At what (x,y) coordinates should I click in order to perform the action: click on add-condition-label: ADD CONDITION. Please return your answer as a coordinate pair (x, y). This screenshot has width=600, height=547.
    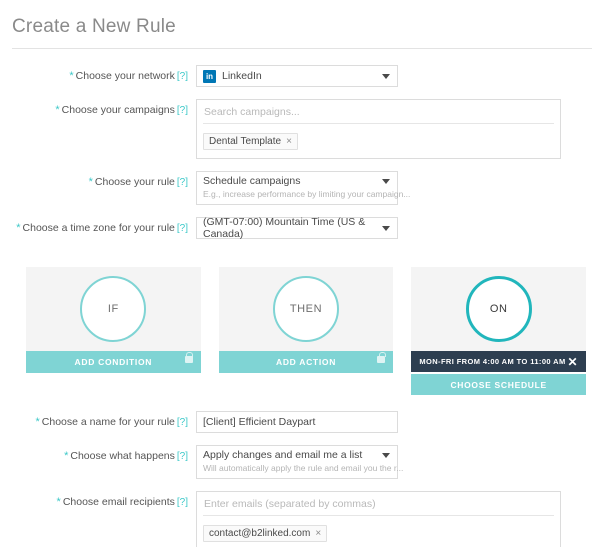
    Looking at the image, I should click on (113, 362).